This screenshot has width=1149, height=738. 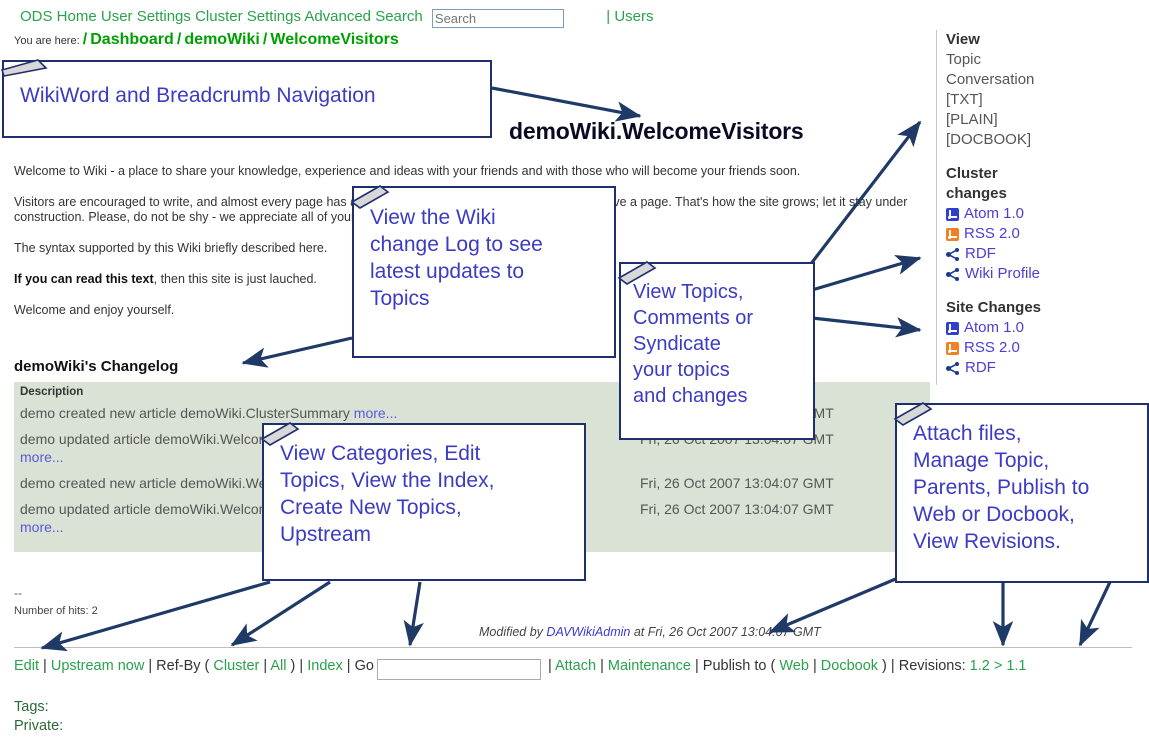 What do you see at coordinates (497, 18) in the screenshot?
I see `search-input` at bounding box center [497, 18].